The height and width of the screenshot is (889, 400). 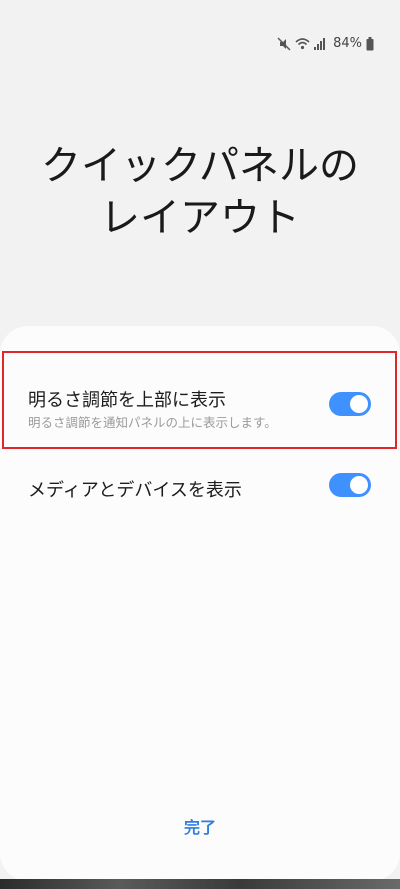 I want to click on media-devices-toggle, so click(x=350, y=485).